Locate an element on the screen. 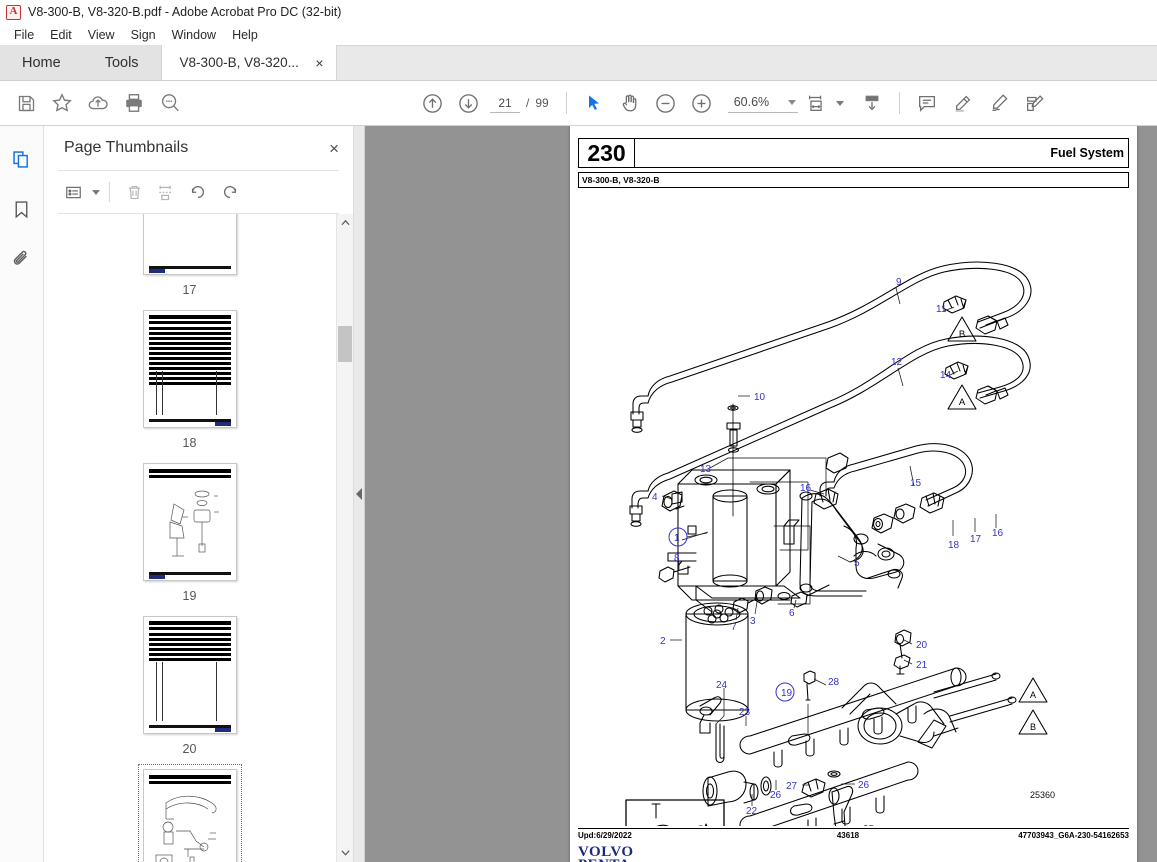 The width and height of the screenshot is (1157, 862). print-icon is located at coordinates (134, 103).